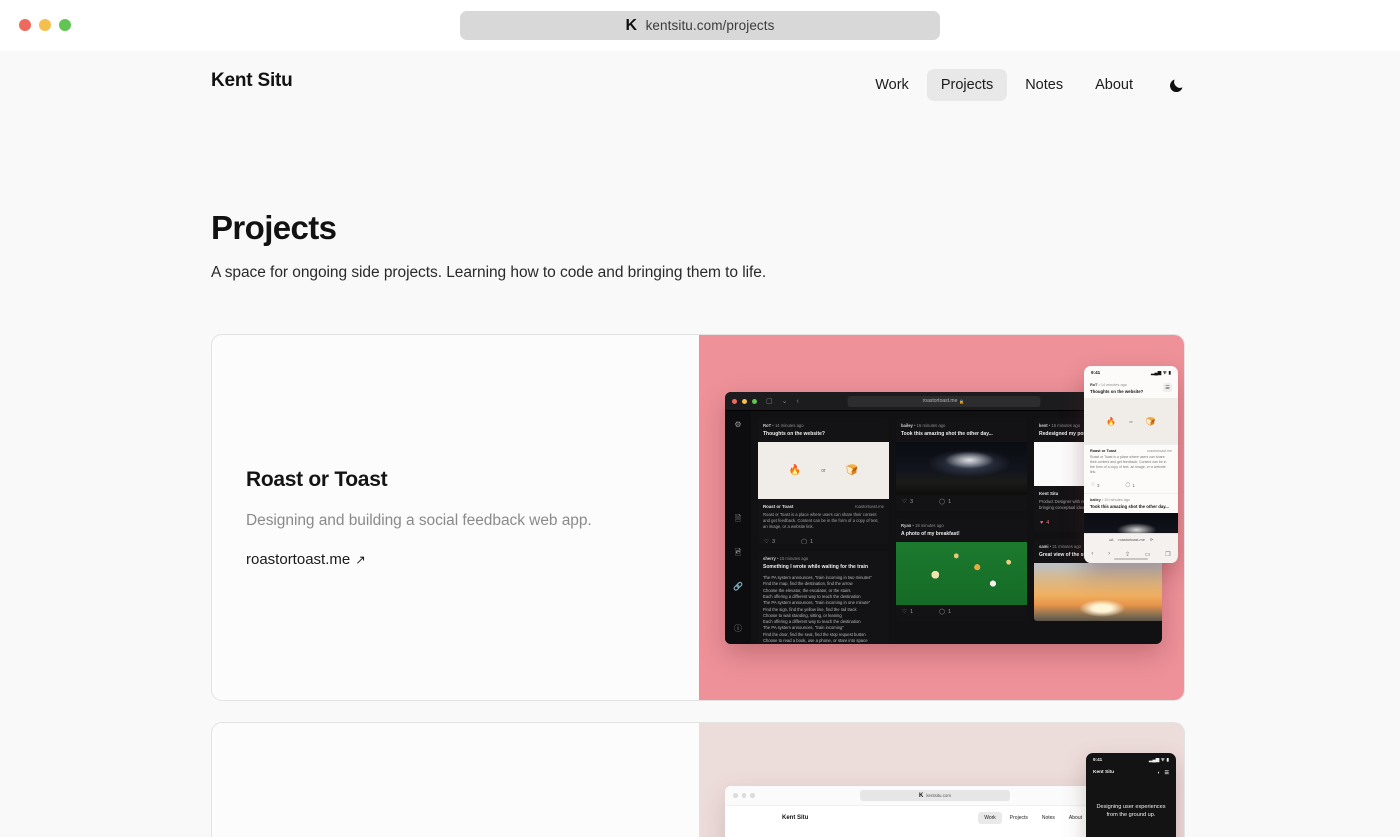 The height and width of the screenshot is (837, 1400). What do you see at coordinates (1131, 421) in the screenshot?
I see `phone-post-emoji-image: 🔥 or 🍞` at bounding box center [1131, 421].